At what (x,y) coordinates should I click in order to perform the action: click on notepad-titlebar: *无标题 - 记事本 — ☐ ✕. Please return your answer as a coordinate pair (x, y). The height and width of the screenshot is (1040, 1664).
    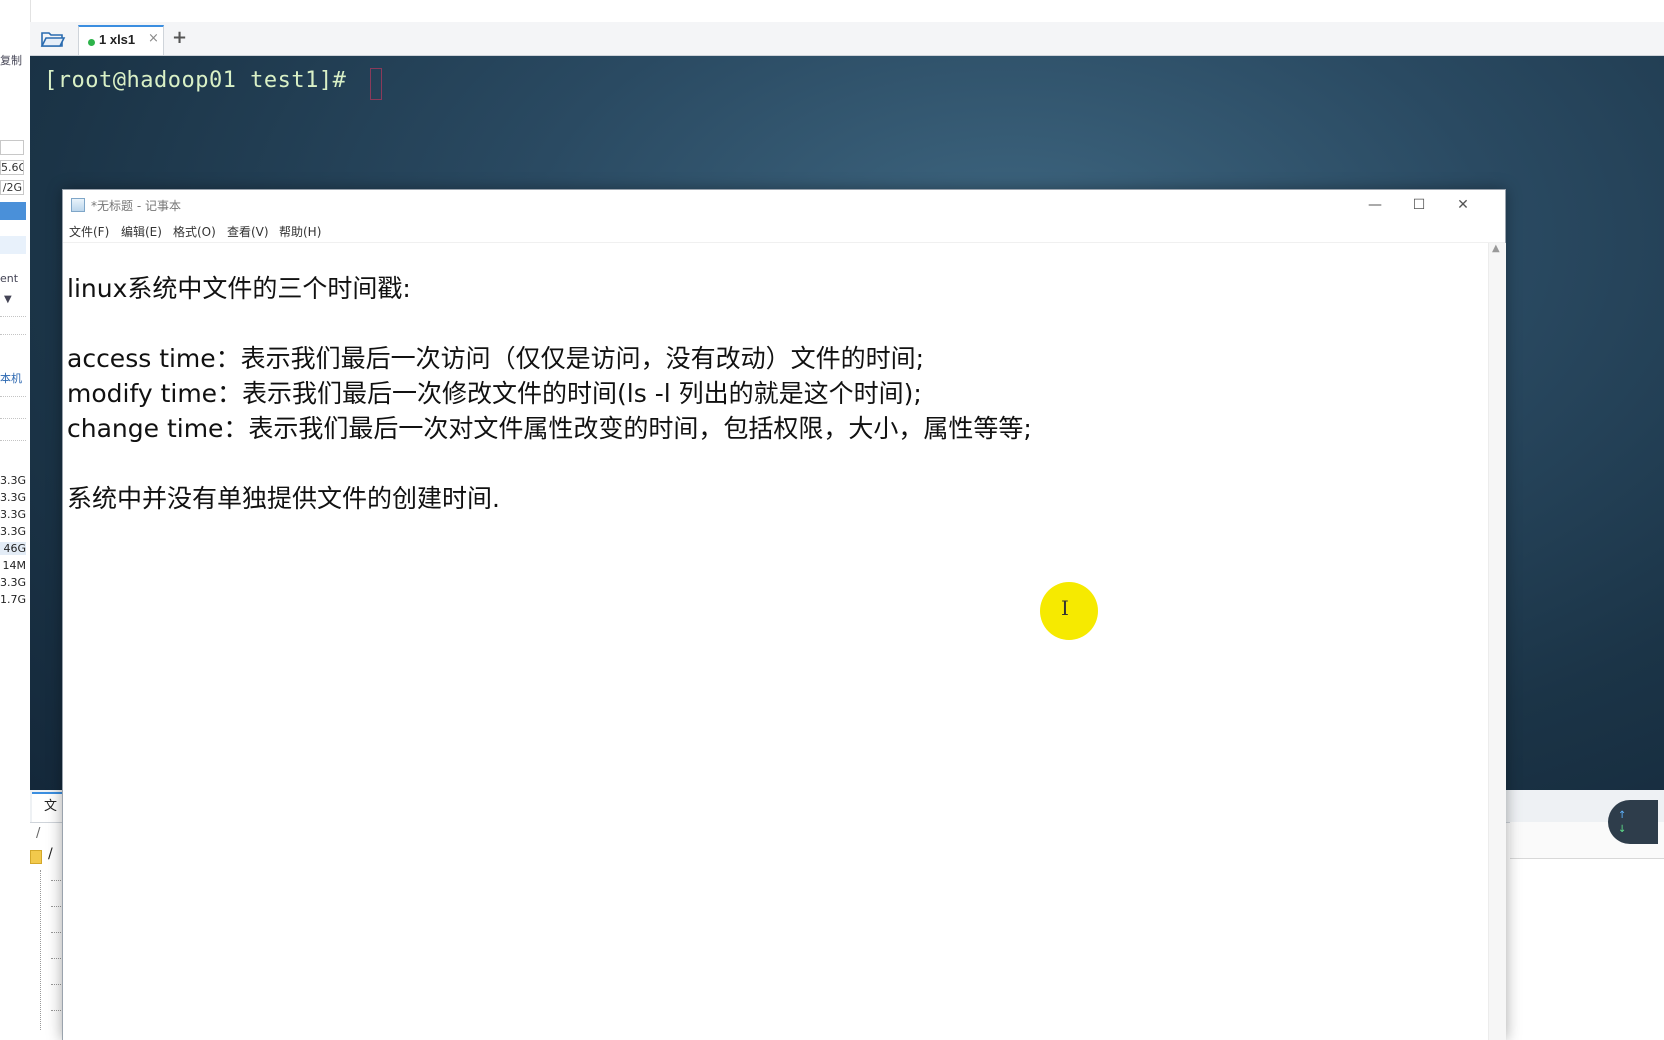
    Looking at the image, I should click on (784, 205).